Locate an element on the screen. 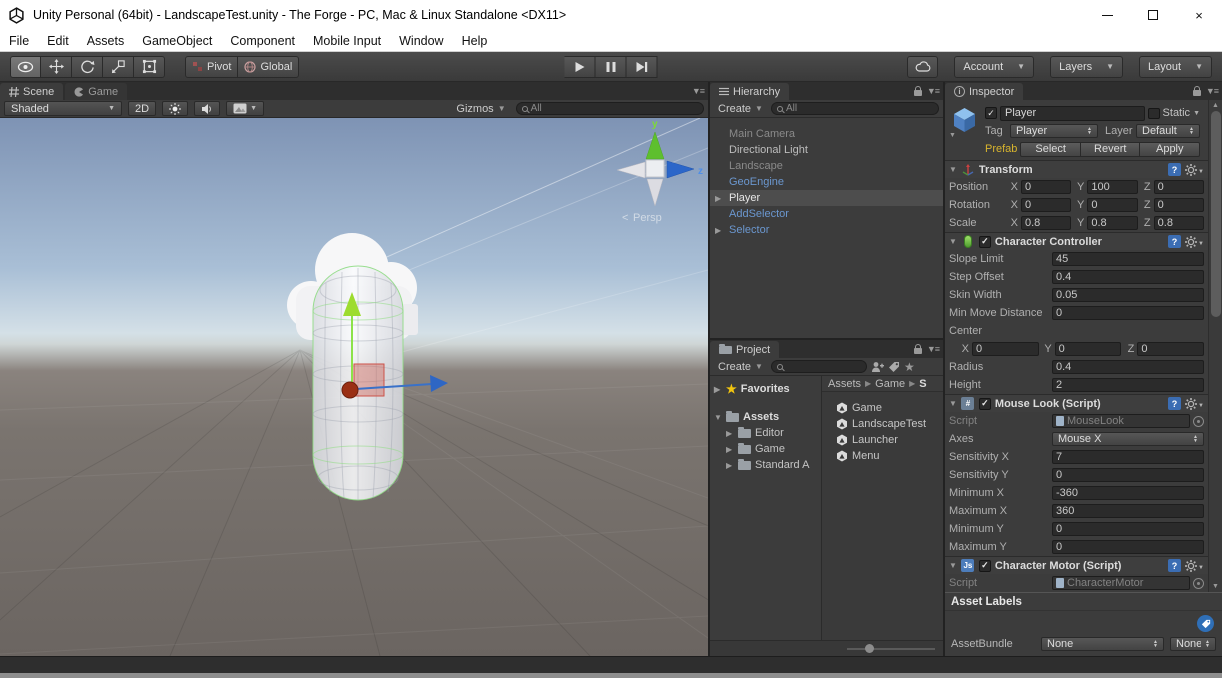  maximum-x-field: 360 is located at coordinates (1128, 511).